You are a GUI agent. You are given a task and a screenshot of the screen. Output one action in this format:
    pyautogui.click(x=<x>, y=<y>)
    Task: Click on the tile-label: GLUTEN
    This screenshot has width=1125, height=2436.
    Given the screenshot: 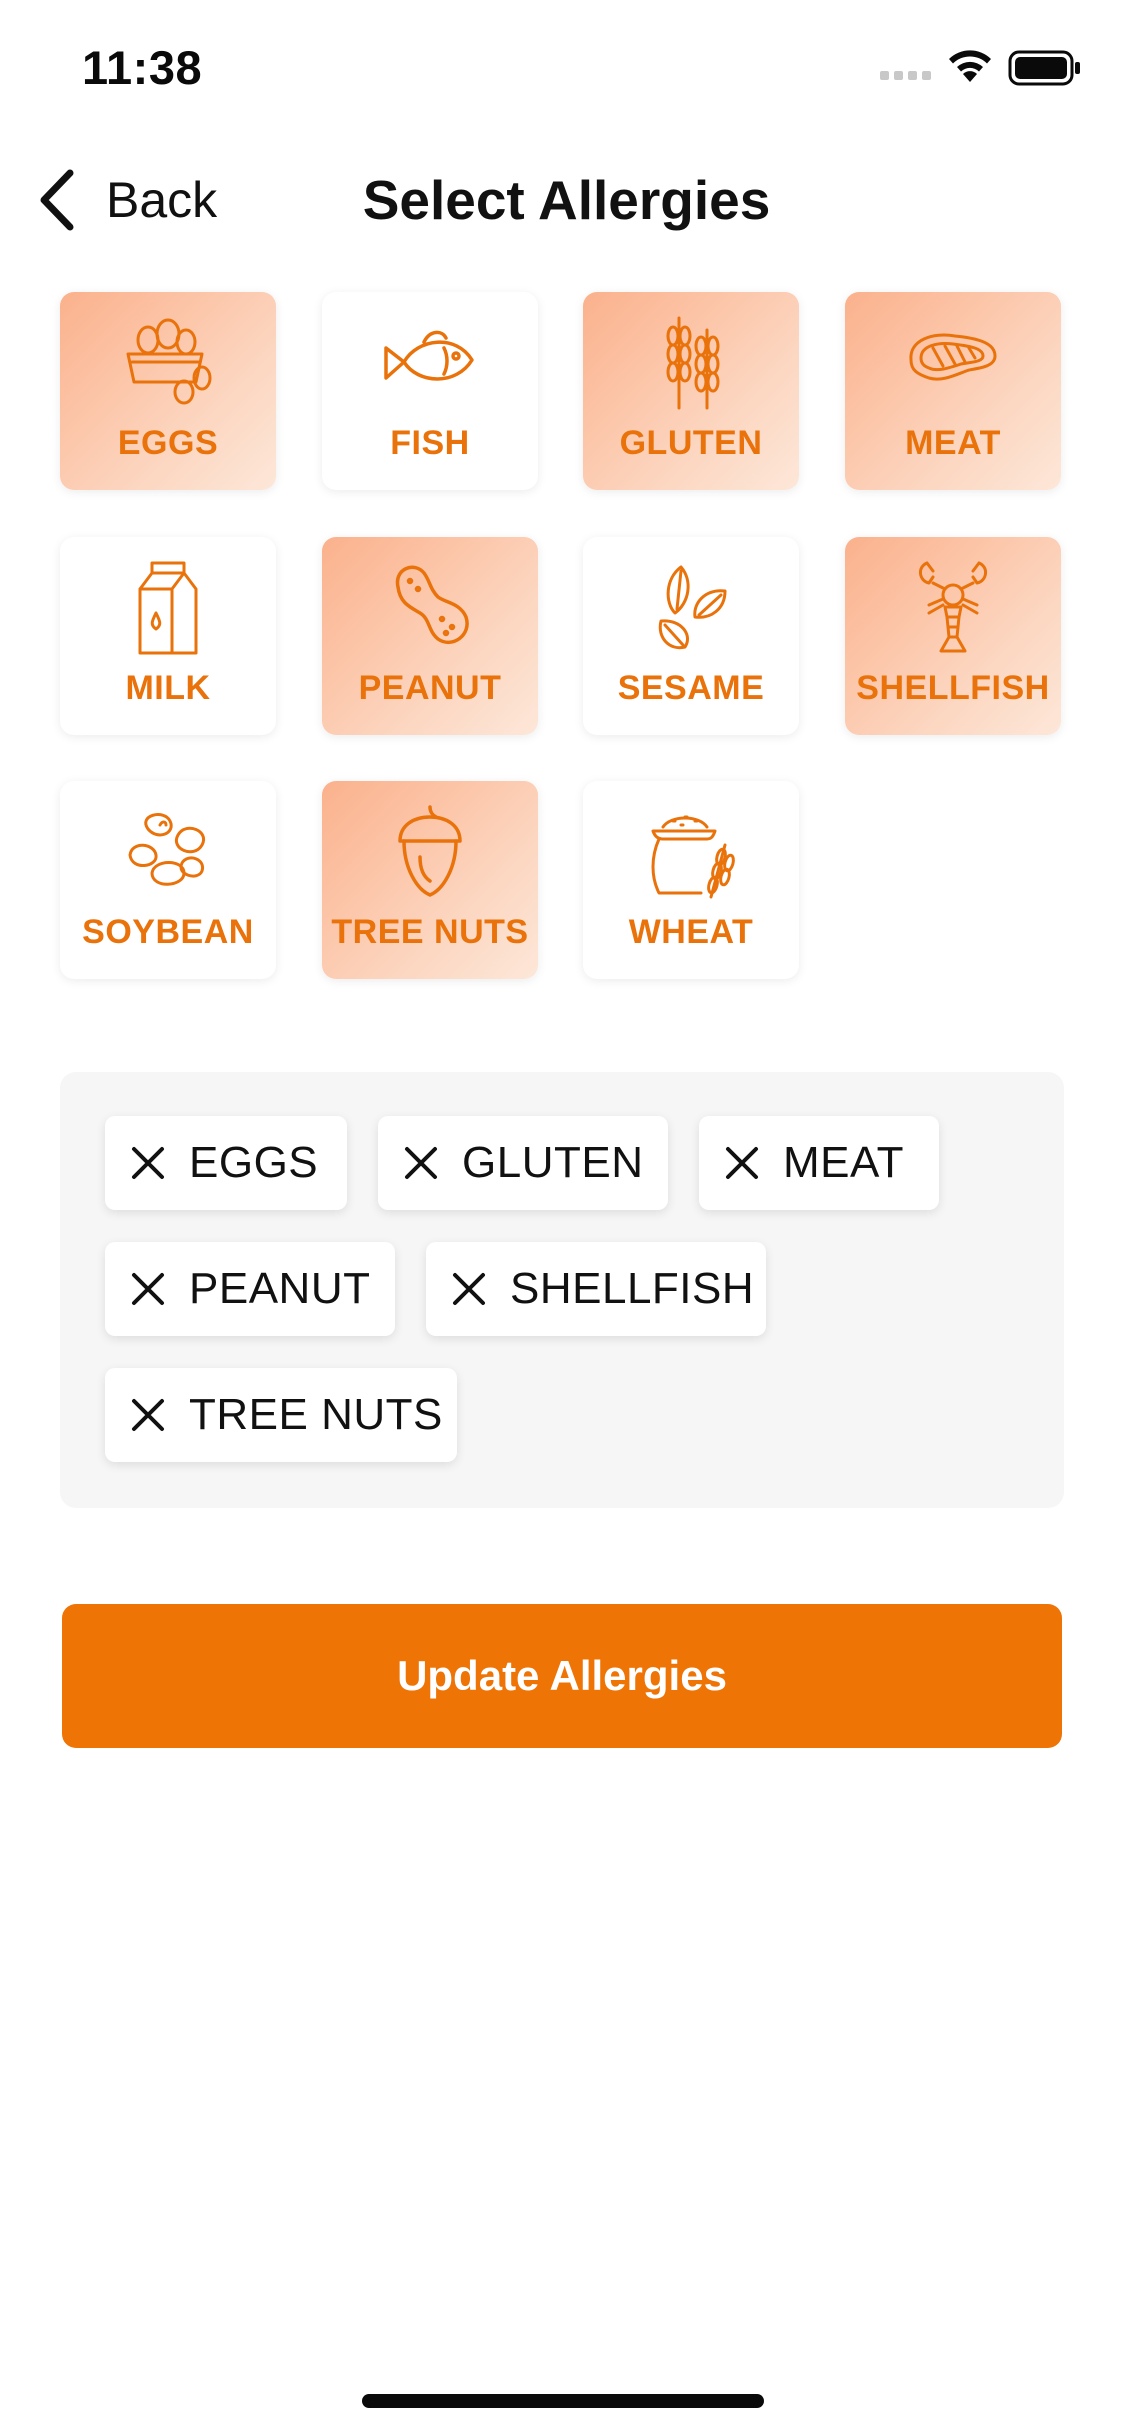 What is the action you would take?
    pyautogui.click(x=691, y=443)
    